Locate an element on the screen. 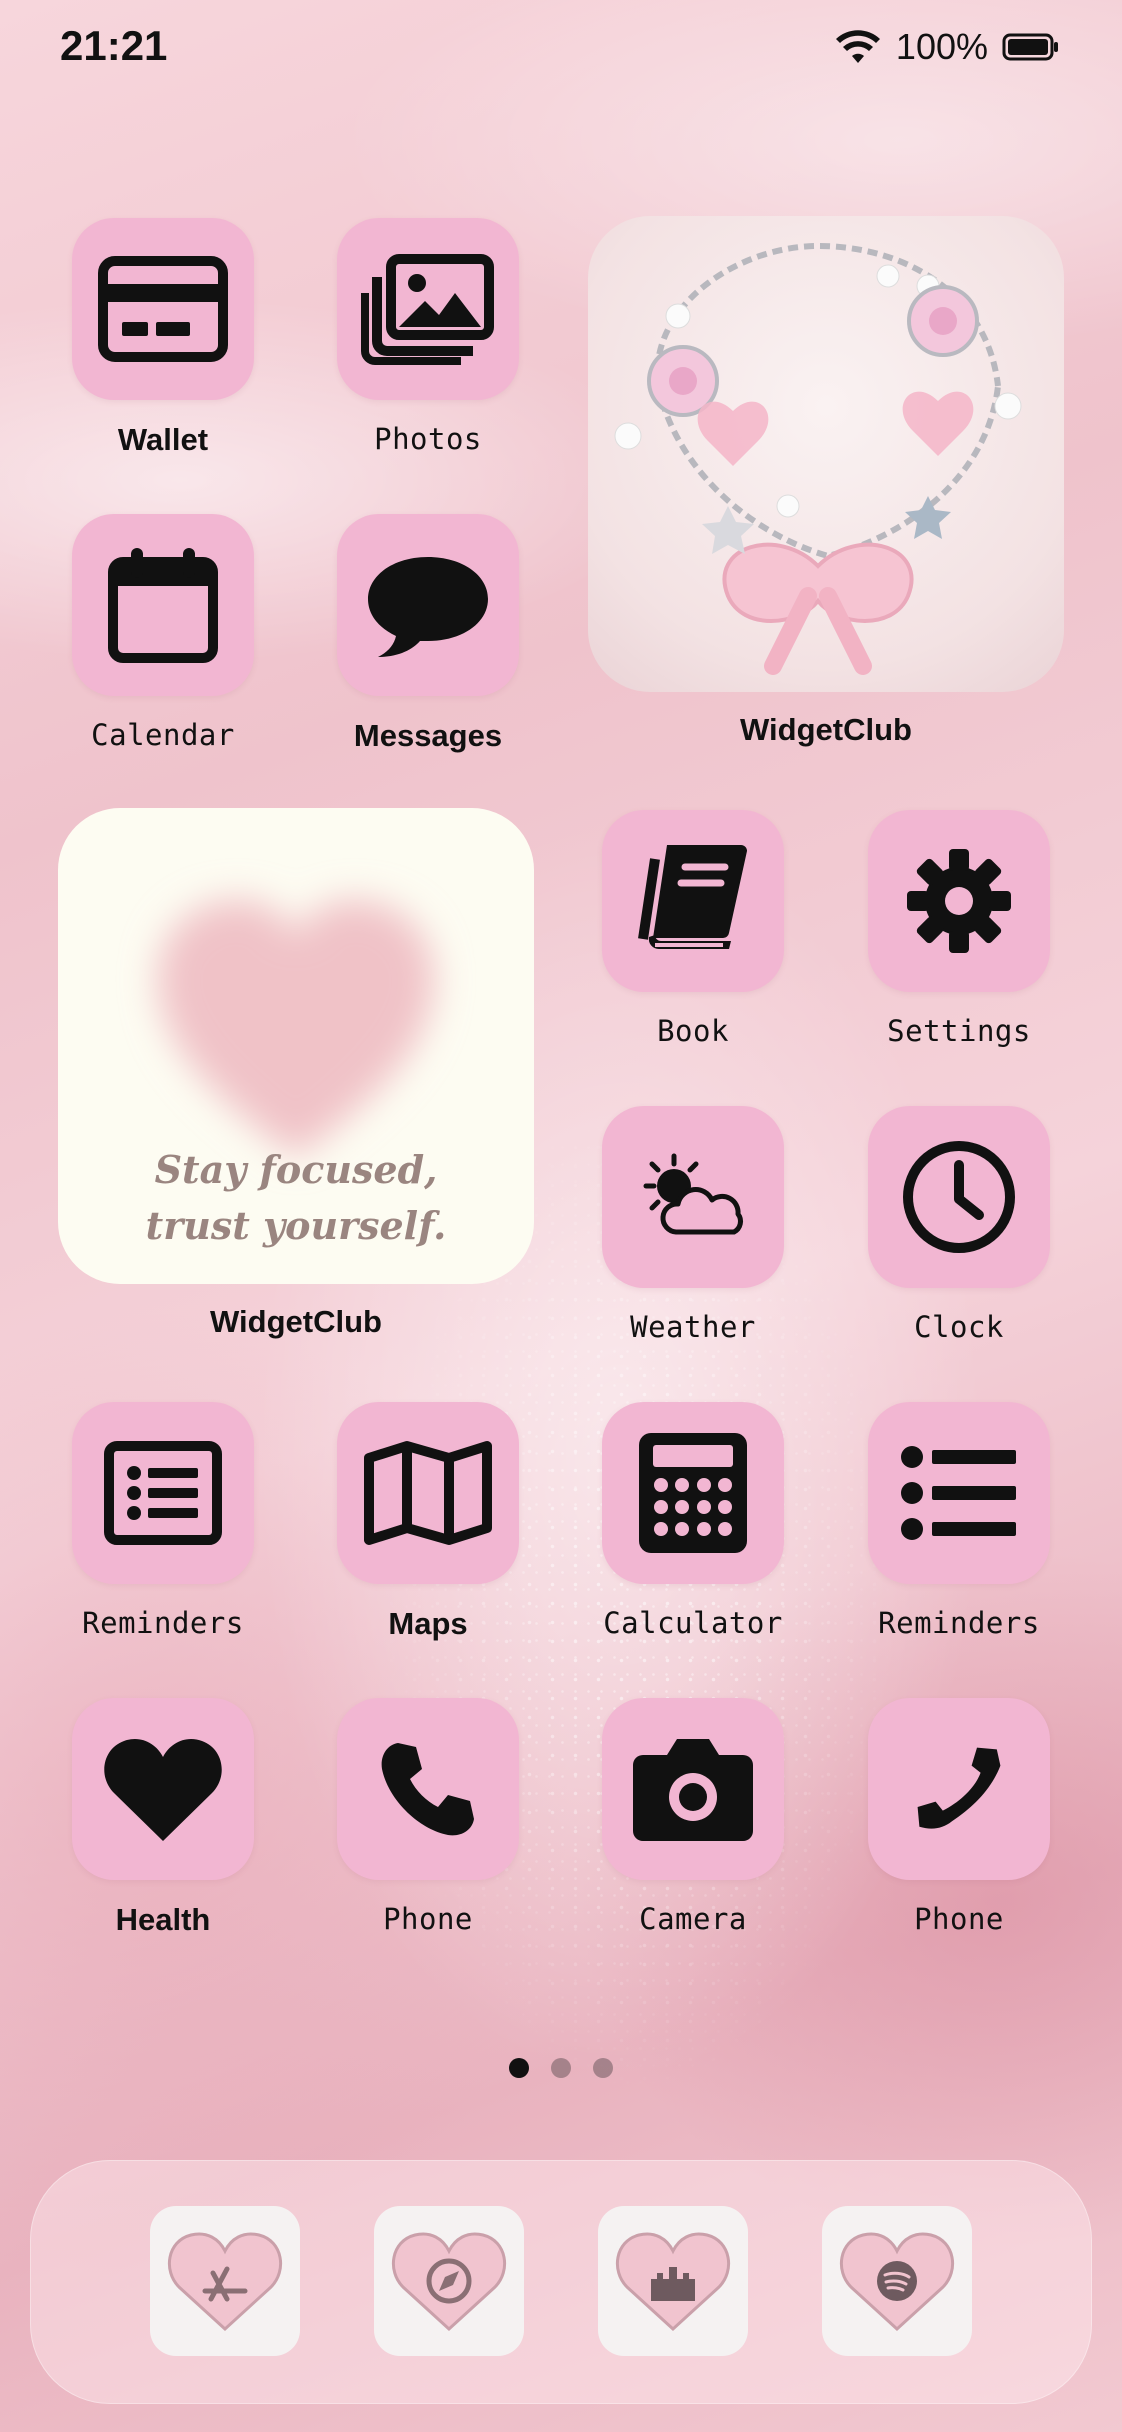 The width and height of the screenshot is (1122, 2432). photos-tile is located at coordinates (428, 309).